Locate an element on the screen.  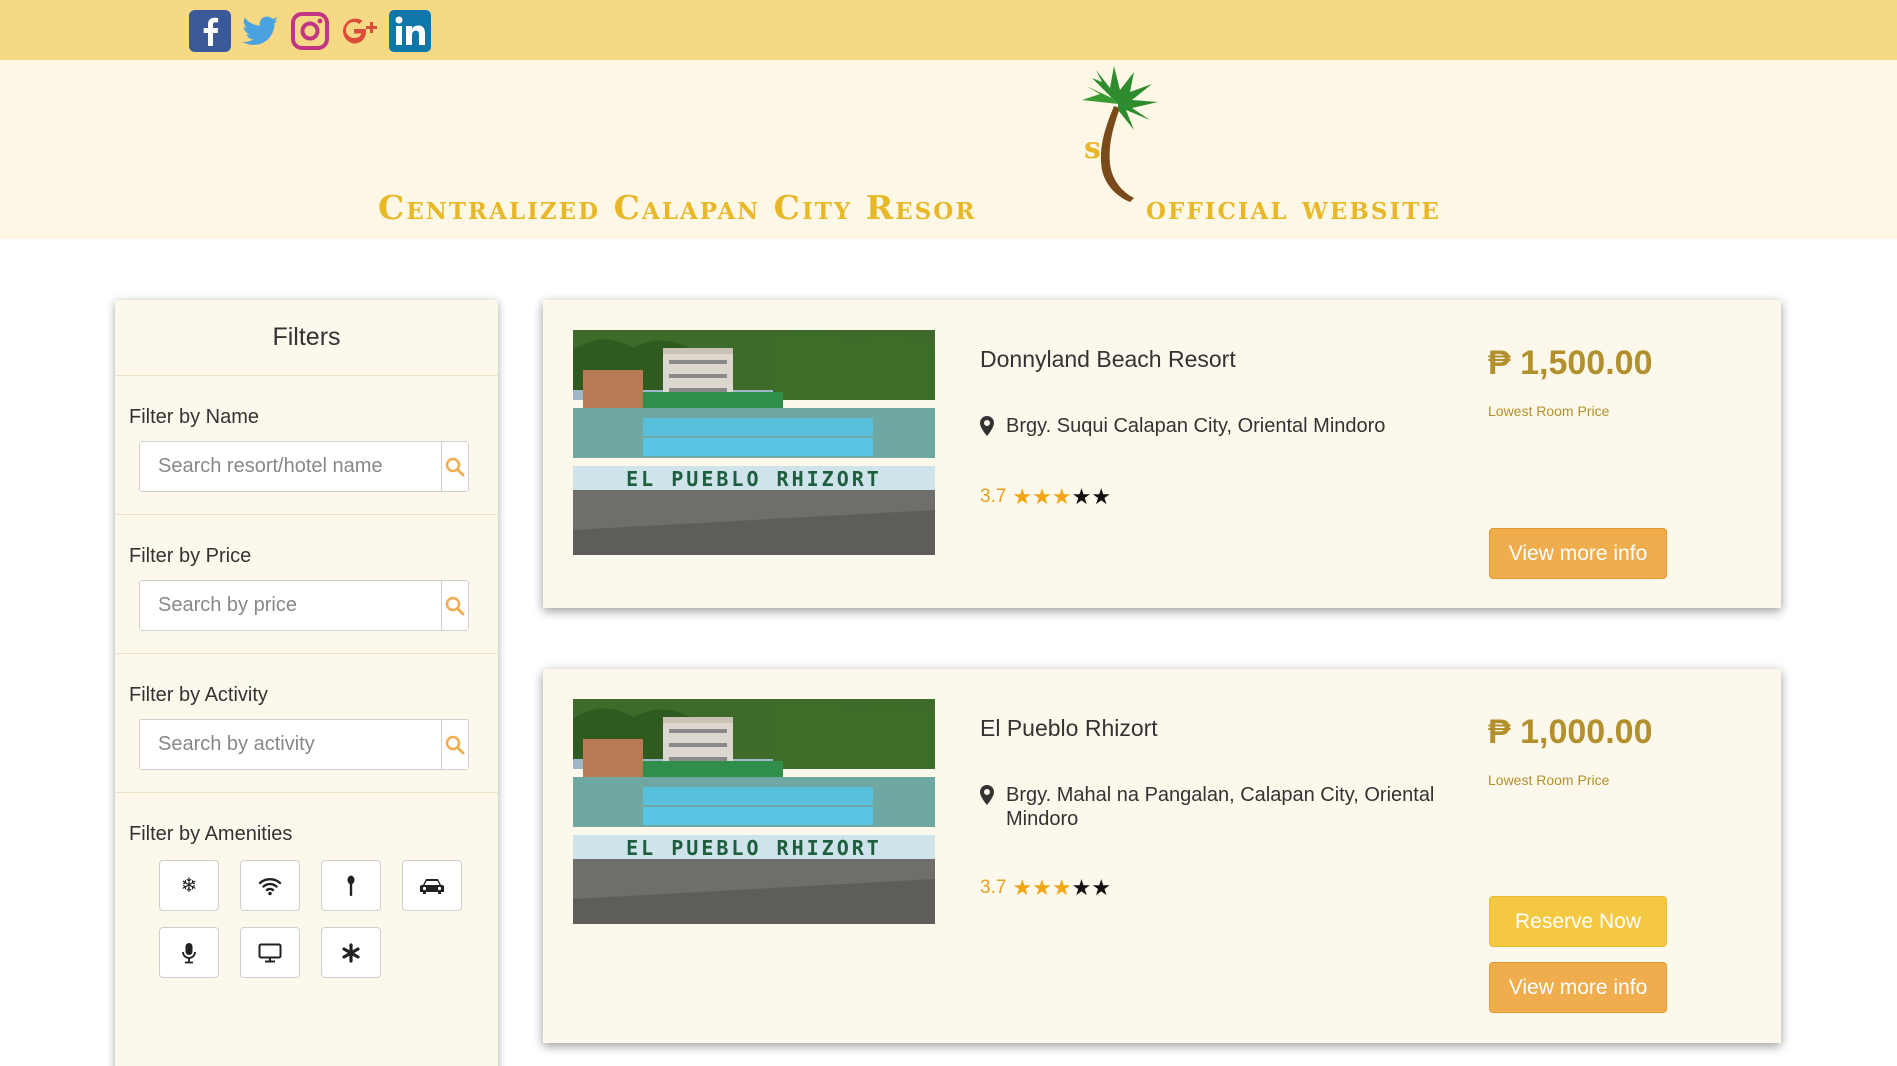
lowest-price: ₱ 1,000.00 is located at coordinates (1570, 732).